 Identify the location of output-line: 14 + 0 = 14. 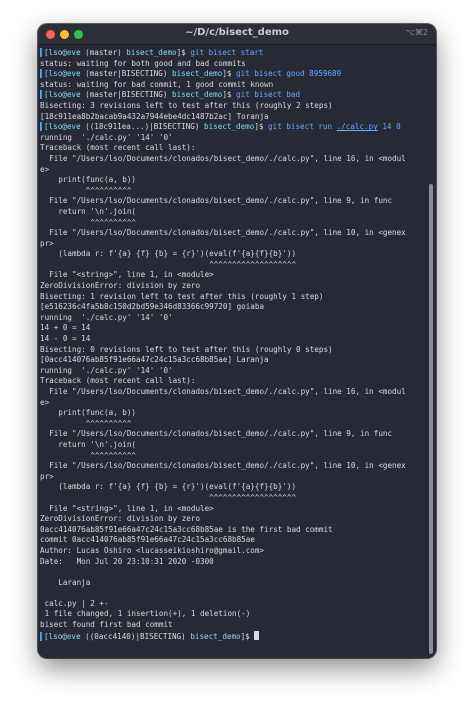
(65, 328).